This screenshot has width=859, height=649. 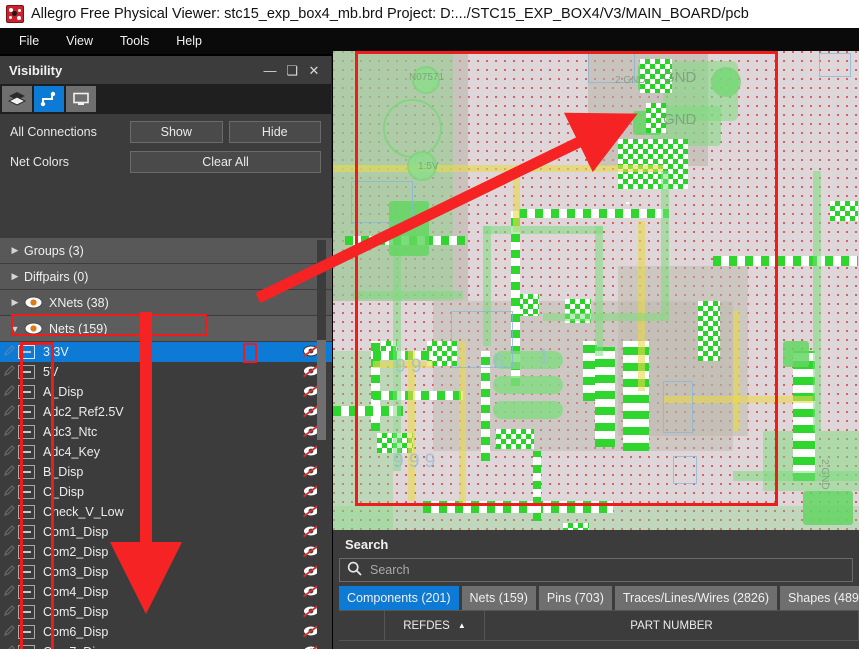 What do you see at coordinates (15, 14) in the screenshot?
I see `allegro-app-icon` at bounding box center [15, 14].